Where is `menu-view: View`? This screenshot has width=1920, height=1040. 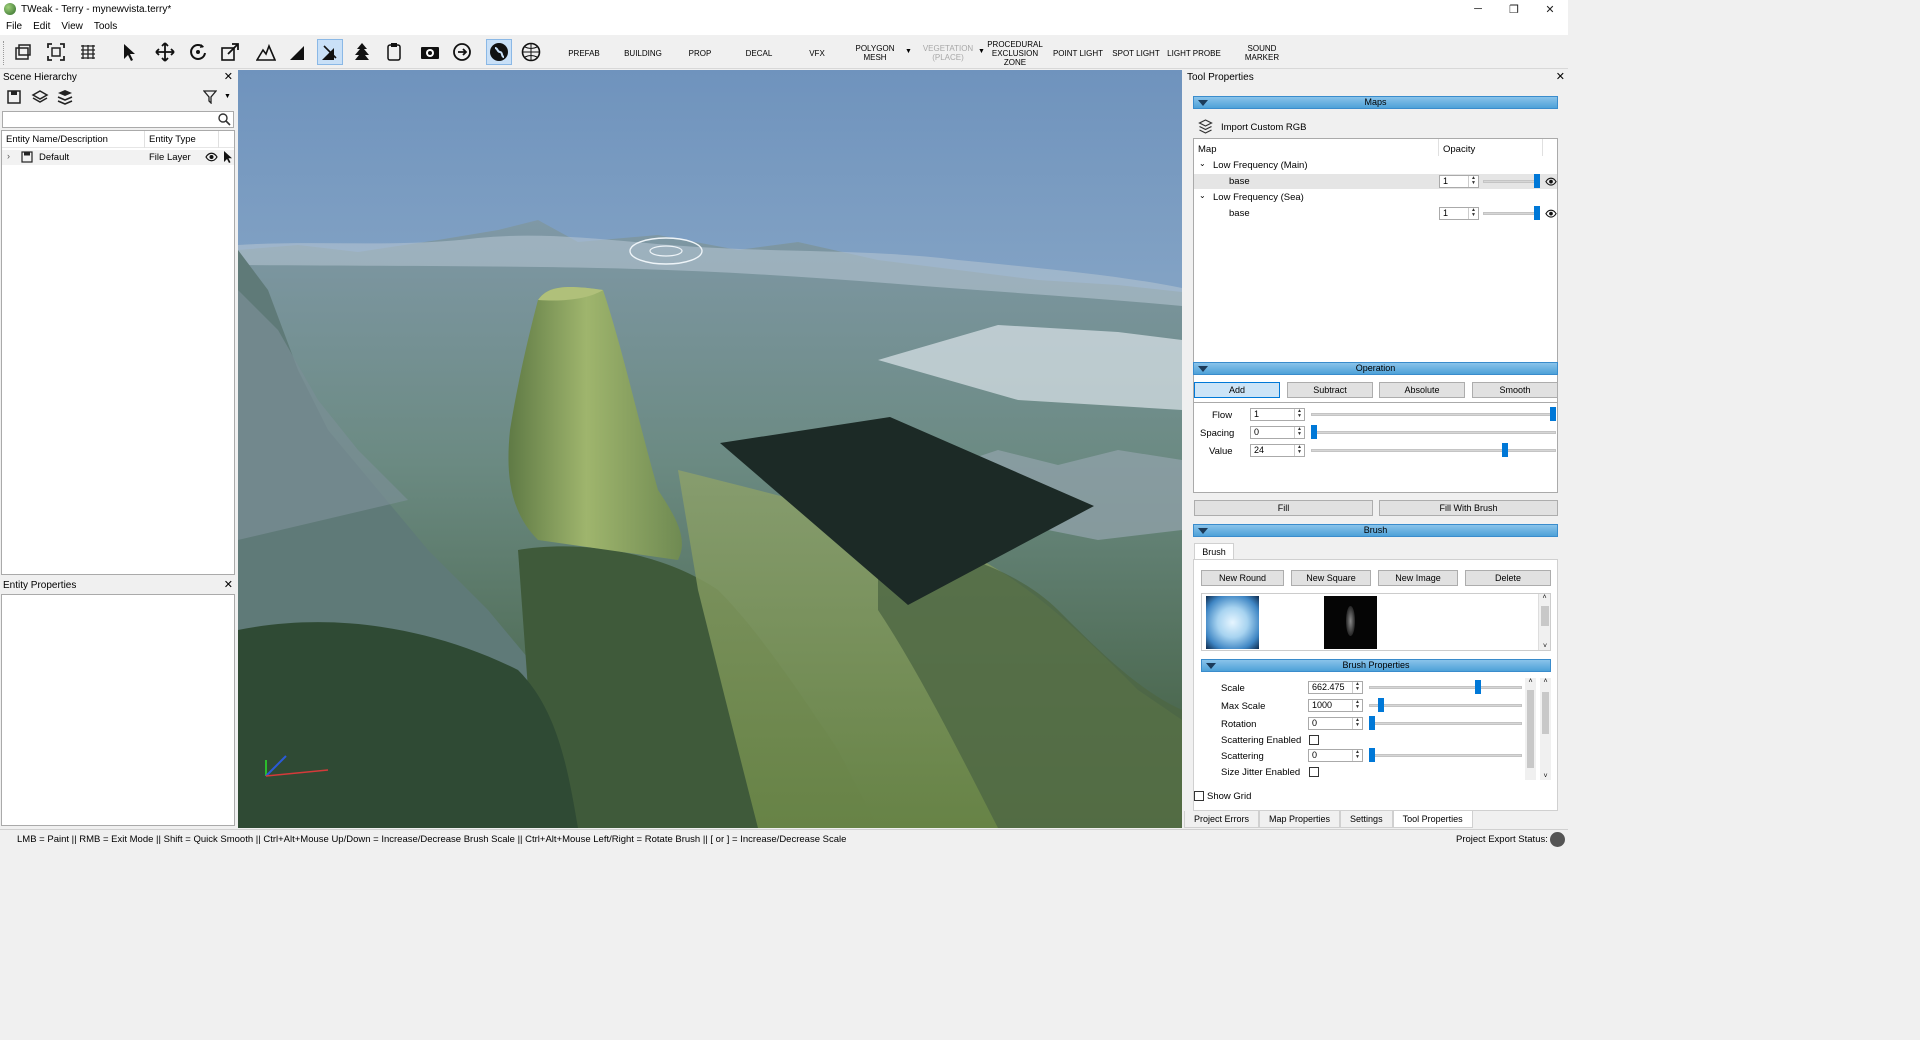 menu-view: View is located at coordinates (71, 26).